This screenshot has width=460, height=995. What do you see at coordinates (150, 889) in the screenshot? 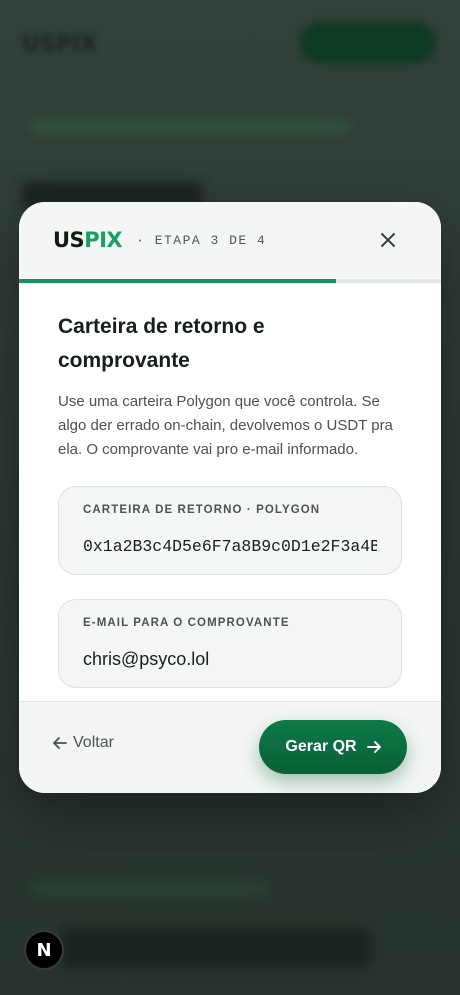
I see `background-subline` at bounding box center [150, 889].